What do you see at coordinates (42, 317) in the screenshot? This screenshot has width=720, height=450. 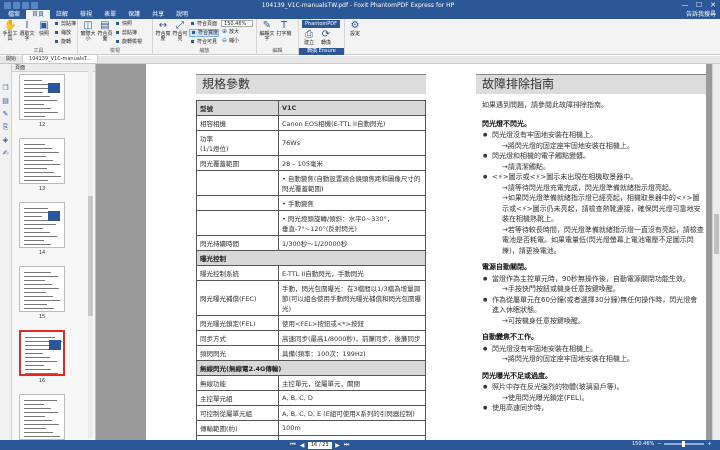 I see `thumbnail-page-number: 15` at bounding box center [42, 317].